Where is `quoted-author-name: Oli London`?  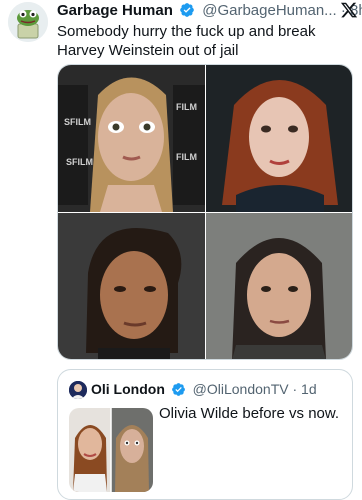 quoted-author-name: Oli London is located at coordinates (128, 389).